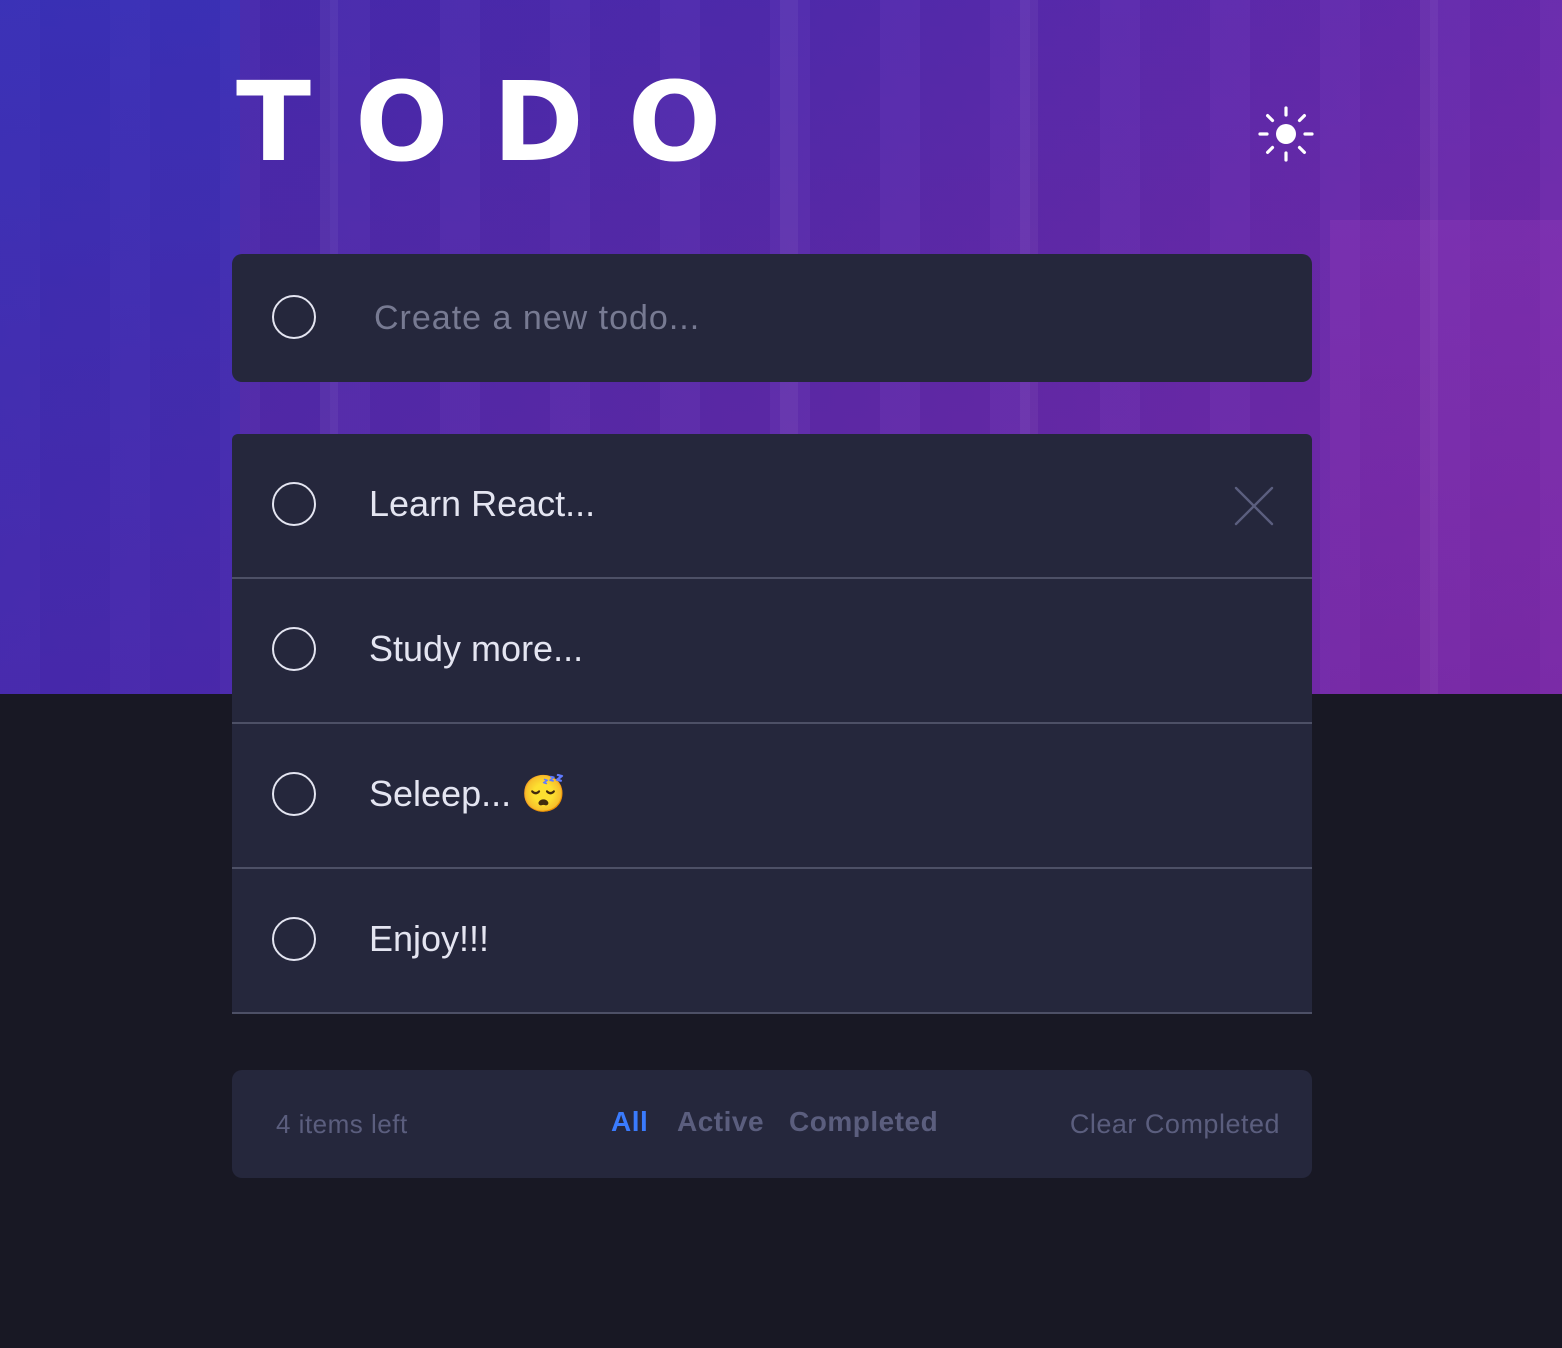  I want to click on hero-pillar, so click(1429, 347).